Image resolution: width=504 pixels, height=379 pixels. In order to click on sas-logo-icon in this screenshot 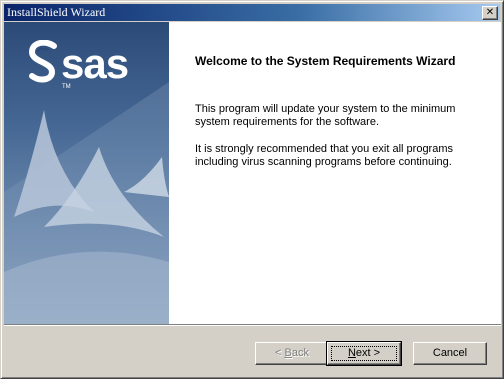, I will do `click(42, 61)`.